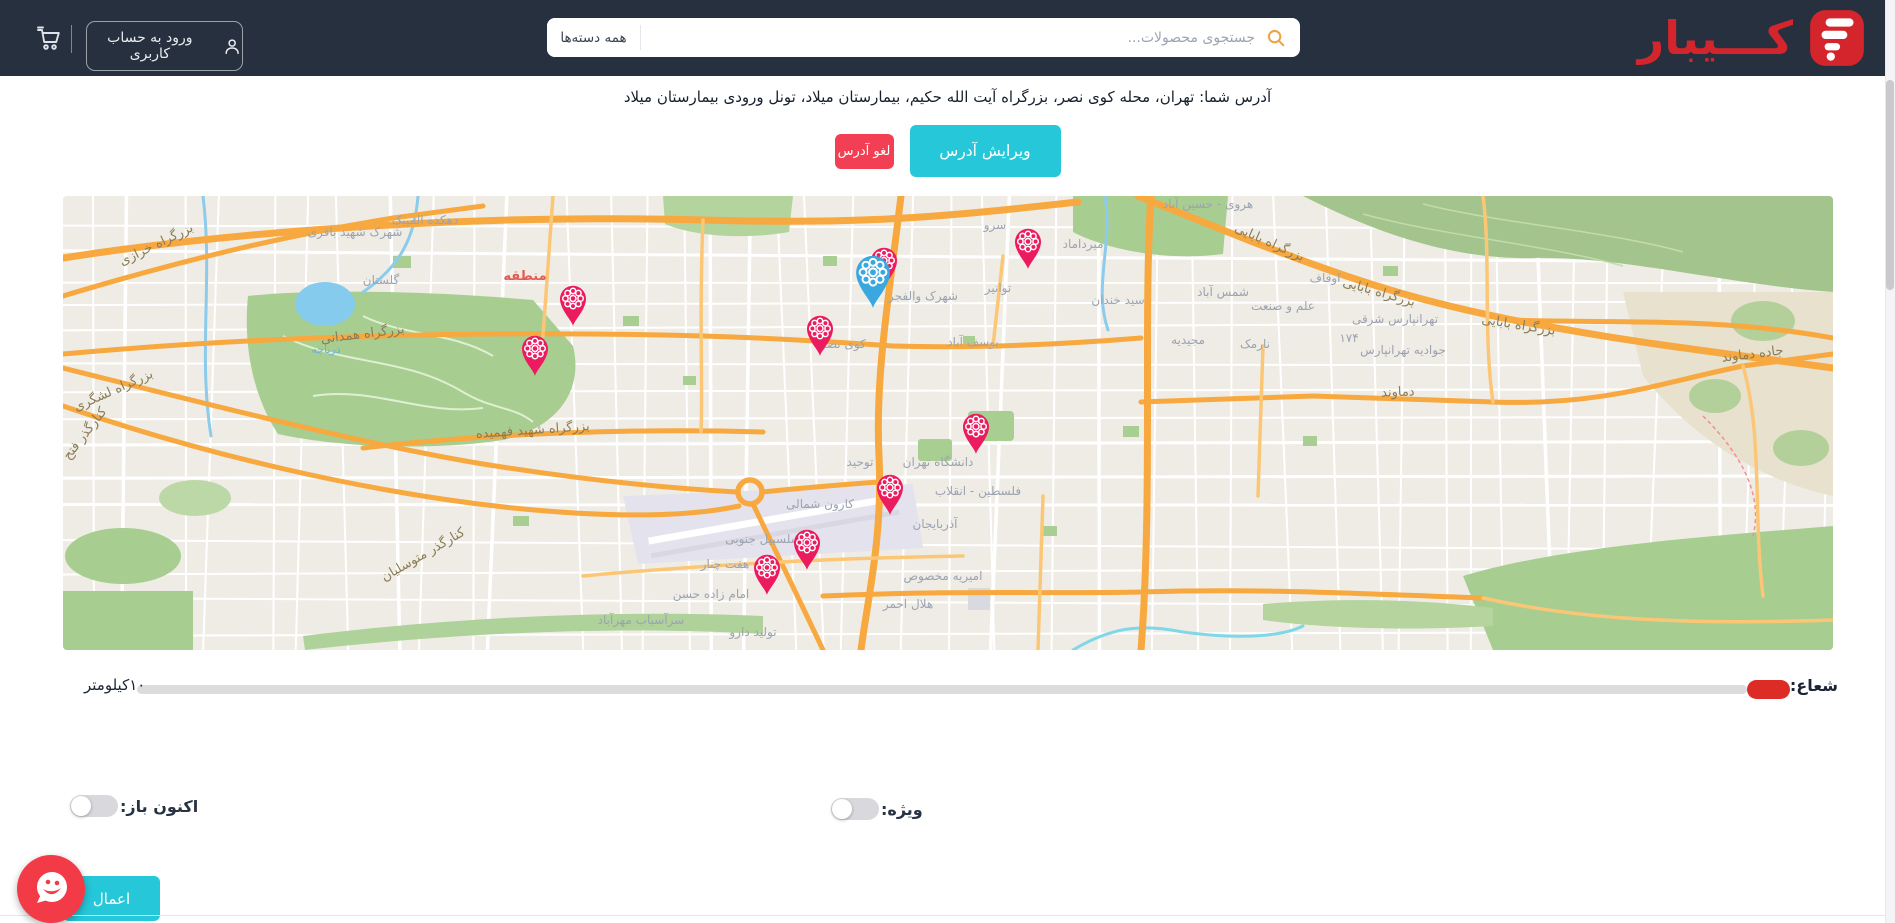  What do you see at coordinates (640, 37) in the screenshot?
I see `search-divider` at bounding box center [640, 37].